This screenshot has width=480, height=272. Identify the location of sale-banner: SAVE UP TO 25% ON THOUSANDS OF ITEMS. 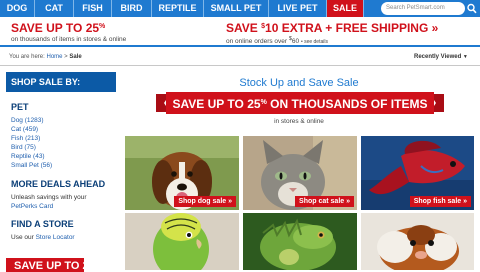
(300, 103).